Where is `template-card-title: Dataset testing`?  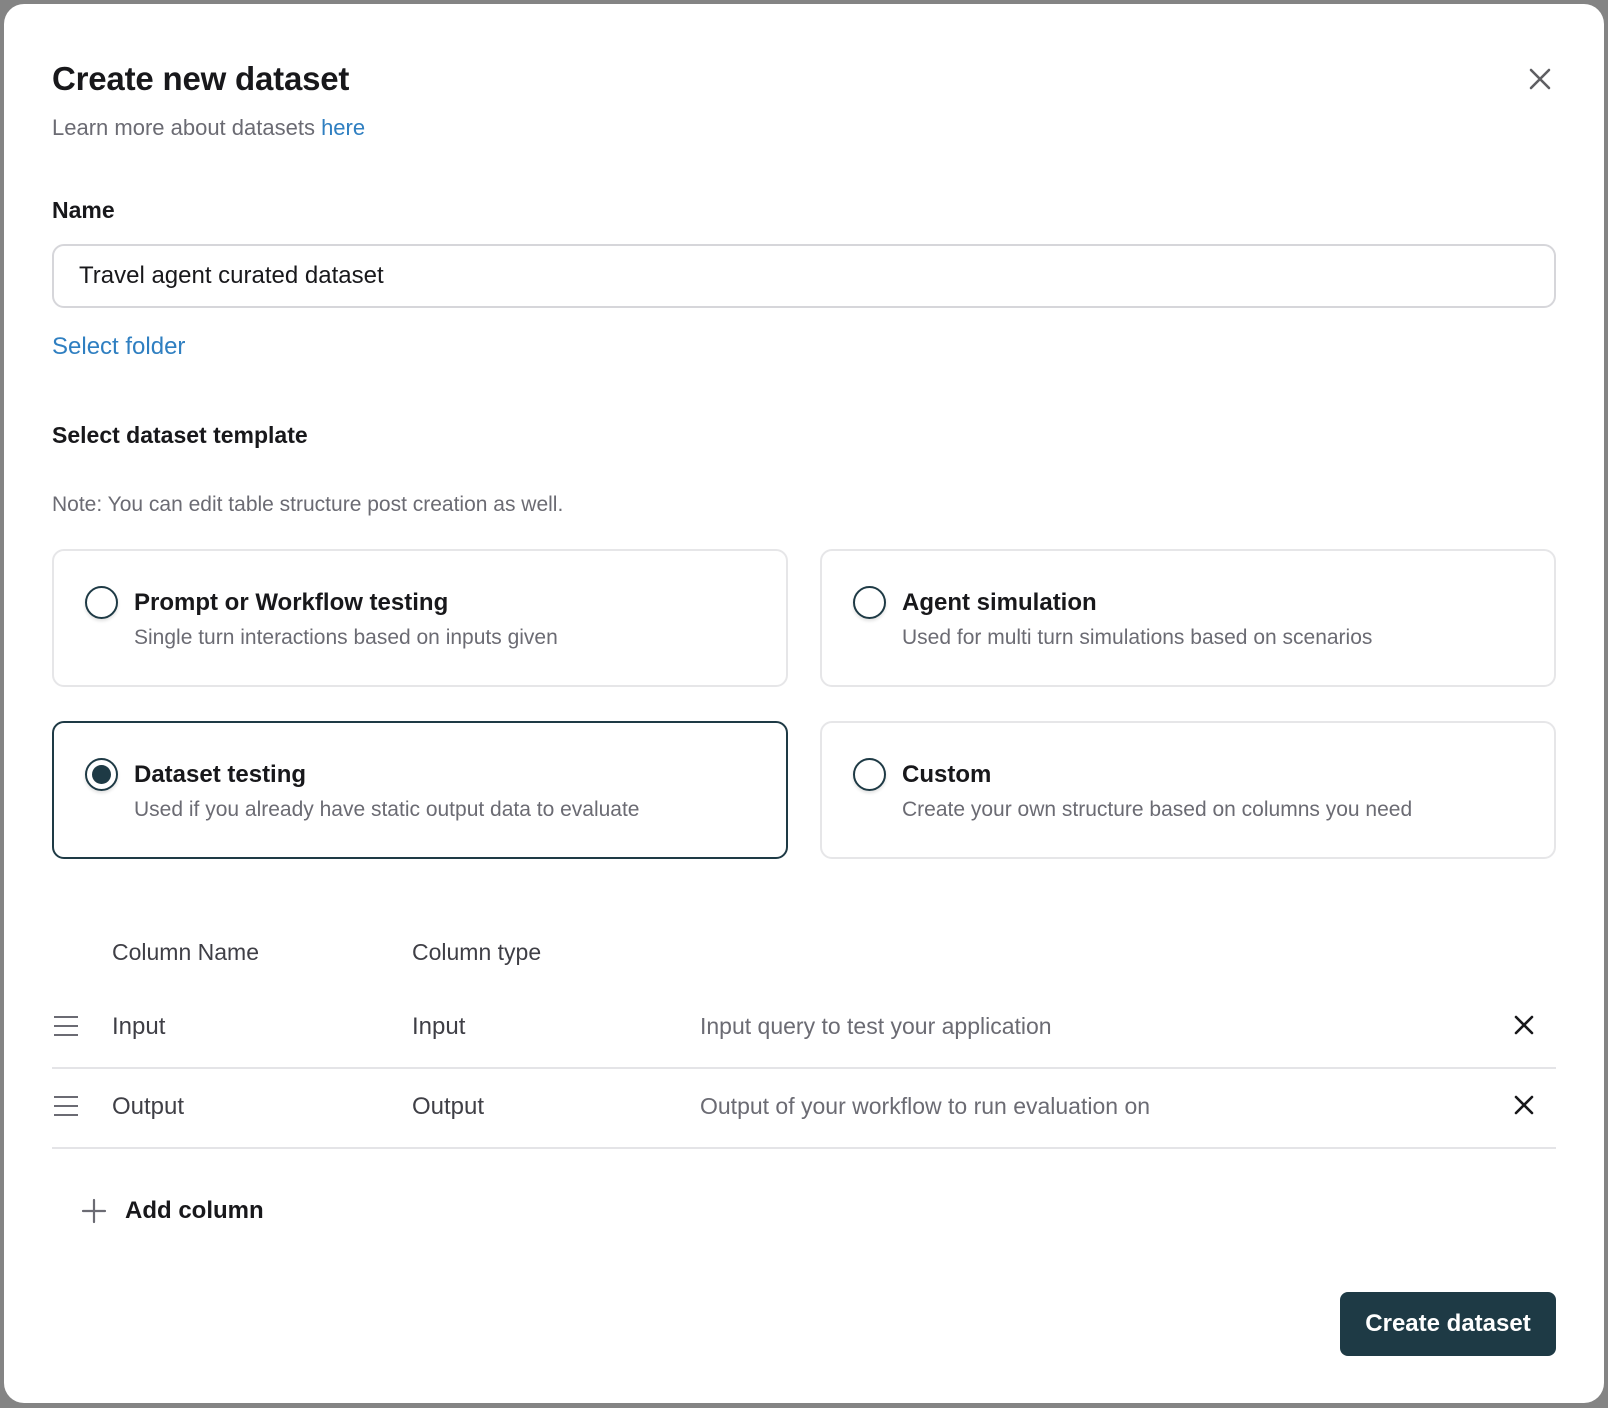
template-card-title: Dataset testing is located at coordinates (220, 774).